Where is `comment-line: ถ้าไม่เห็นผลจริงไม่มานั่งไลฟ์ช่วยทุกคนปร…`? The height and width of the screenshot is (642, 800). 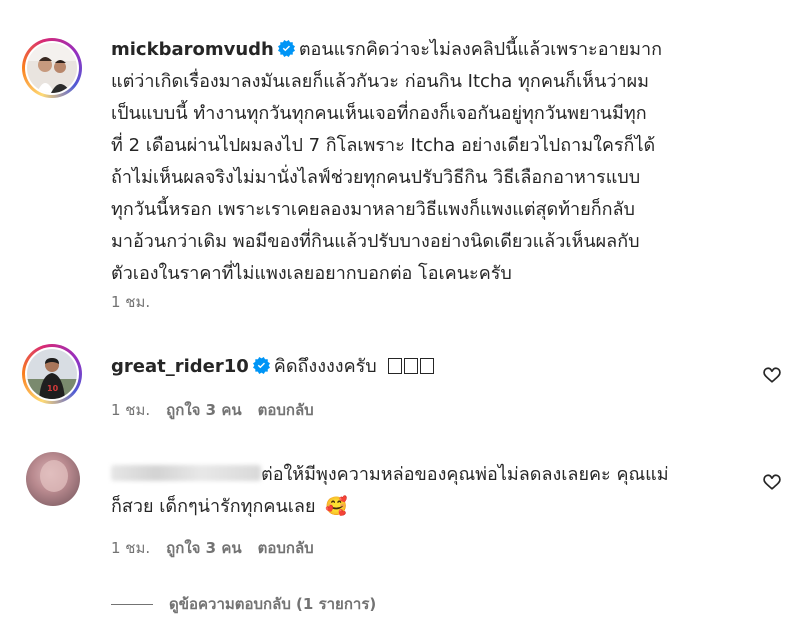
comment-line: ถ้าไม่เห็นผลจริงไม่มานั่งไลฟ์ช่วยทุกคนปร… is located at coordinates (376, 177).